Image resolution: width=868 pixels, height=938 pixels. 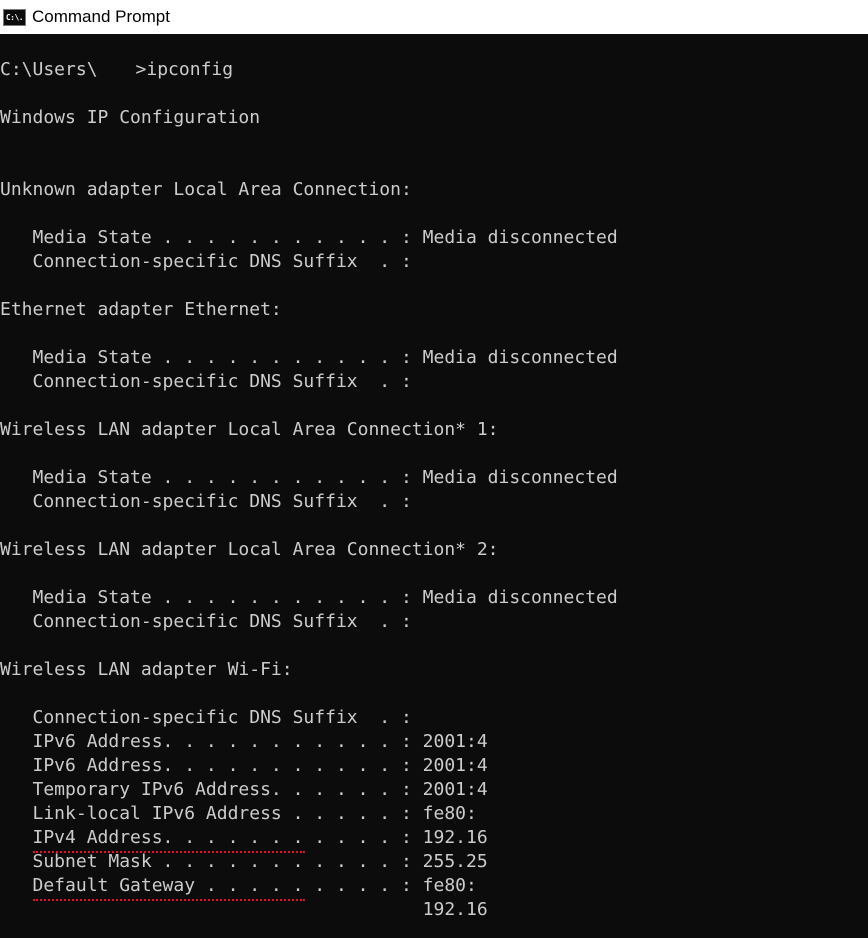 I want to click on default-gateway-line-2: 192.16, so click(x=244, y=910).